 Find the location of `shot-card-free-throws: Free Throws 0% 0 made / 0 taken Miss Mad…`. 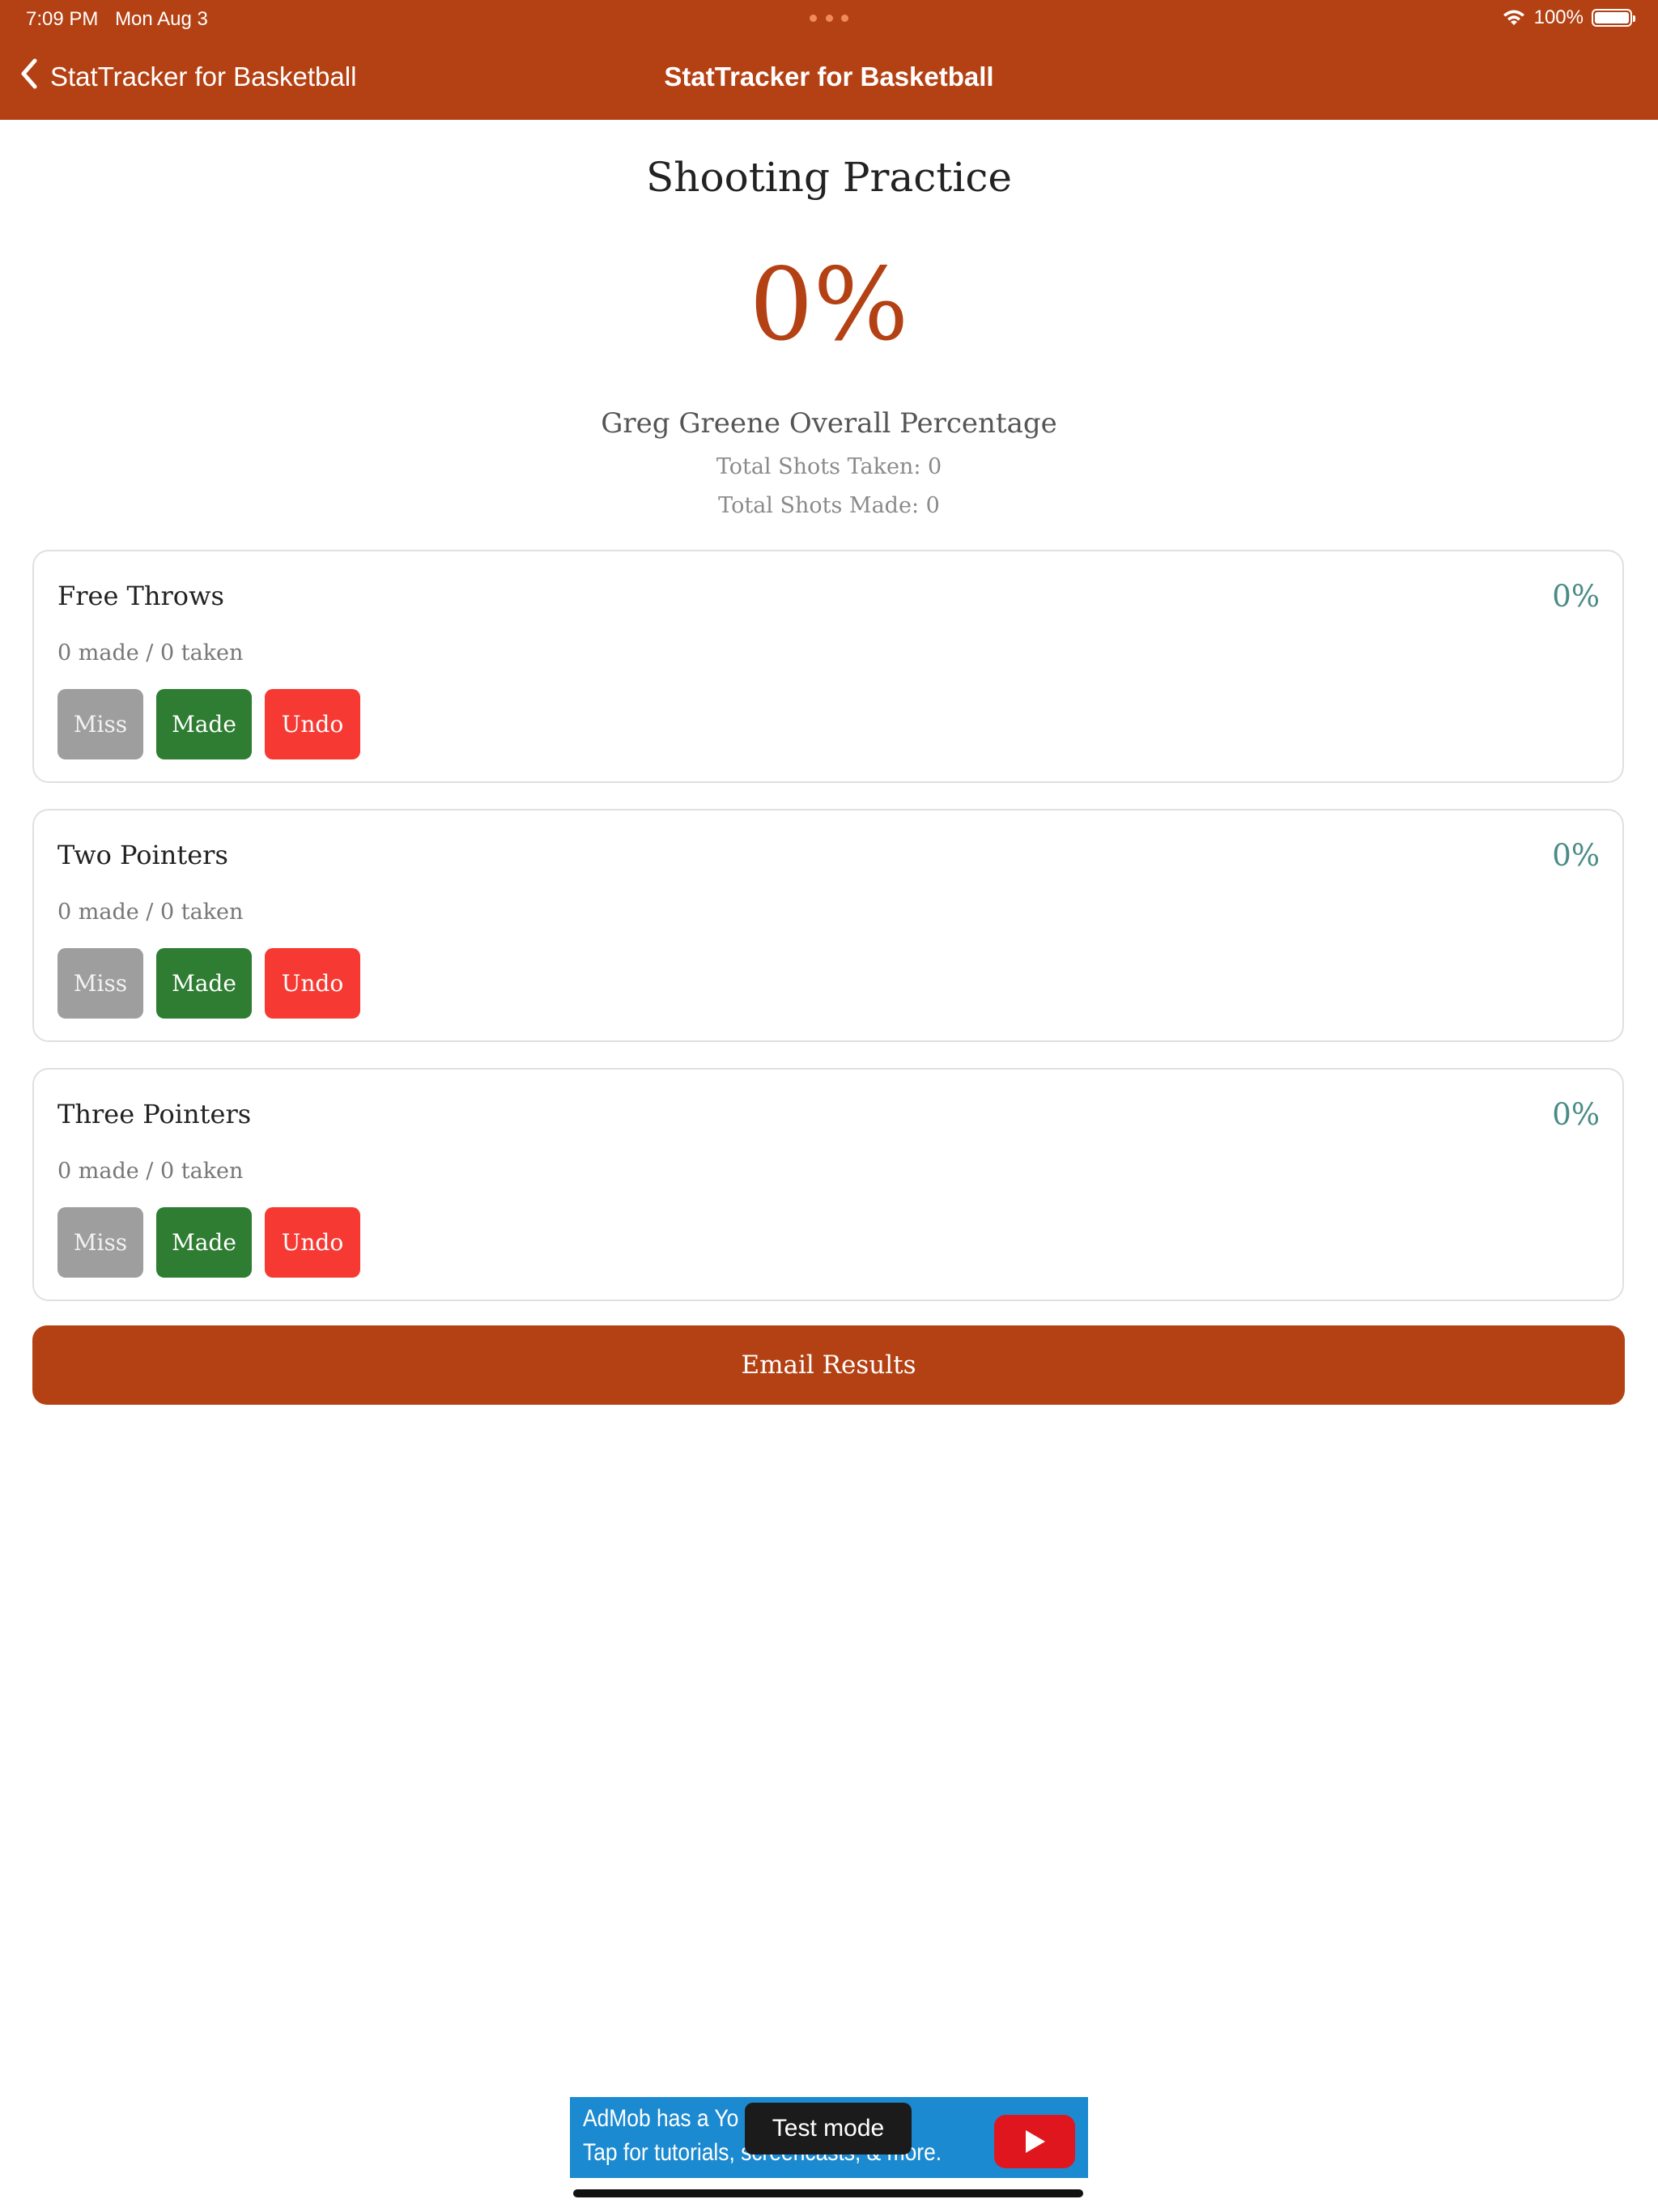

shot-card-free-throws: Free Throws 0% 0 made / 0 taken Miss Mad… is located at coordinates (828, 666).